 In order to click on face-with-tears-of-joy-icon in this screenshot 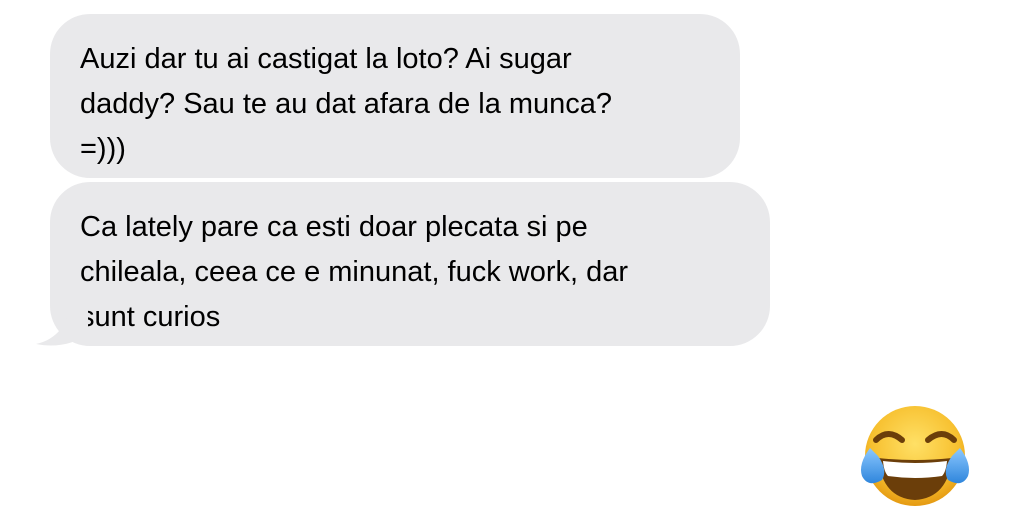, I will do `click(915, 456)`.